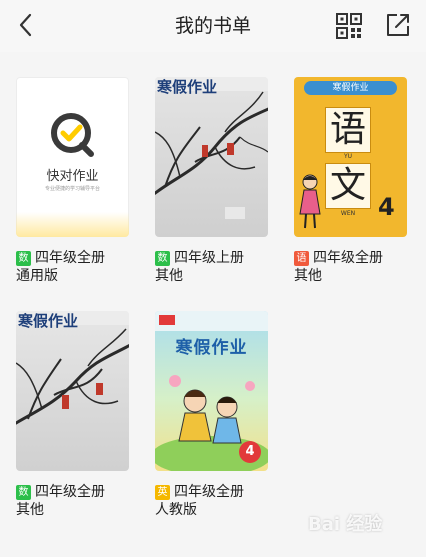 Image resolution: width=426 pixels, height=557 pixels. Describe the element at coordinates (75, 267) in the screenshot. I see `book-caption: 数四年级全册 通用版` at that location.